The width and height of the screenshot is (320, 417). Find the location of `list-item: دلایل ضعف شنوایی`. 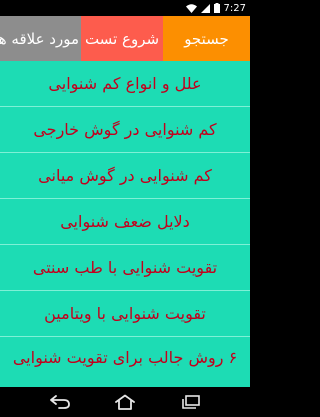

list-item: دلایل ضعف شنوایی is located at coordinates (125, 222).